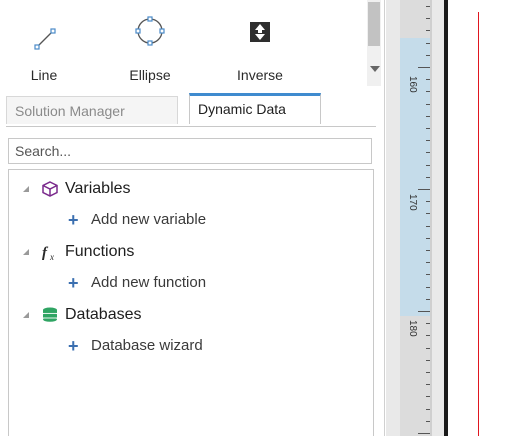 This screenshot has width=520, height=436. Describe the element at coordinates (50, 314) in the screenshot. I see `database-icon` at that location.